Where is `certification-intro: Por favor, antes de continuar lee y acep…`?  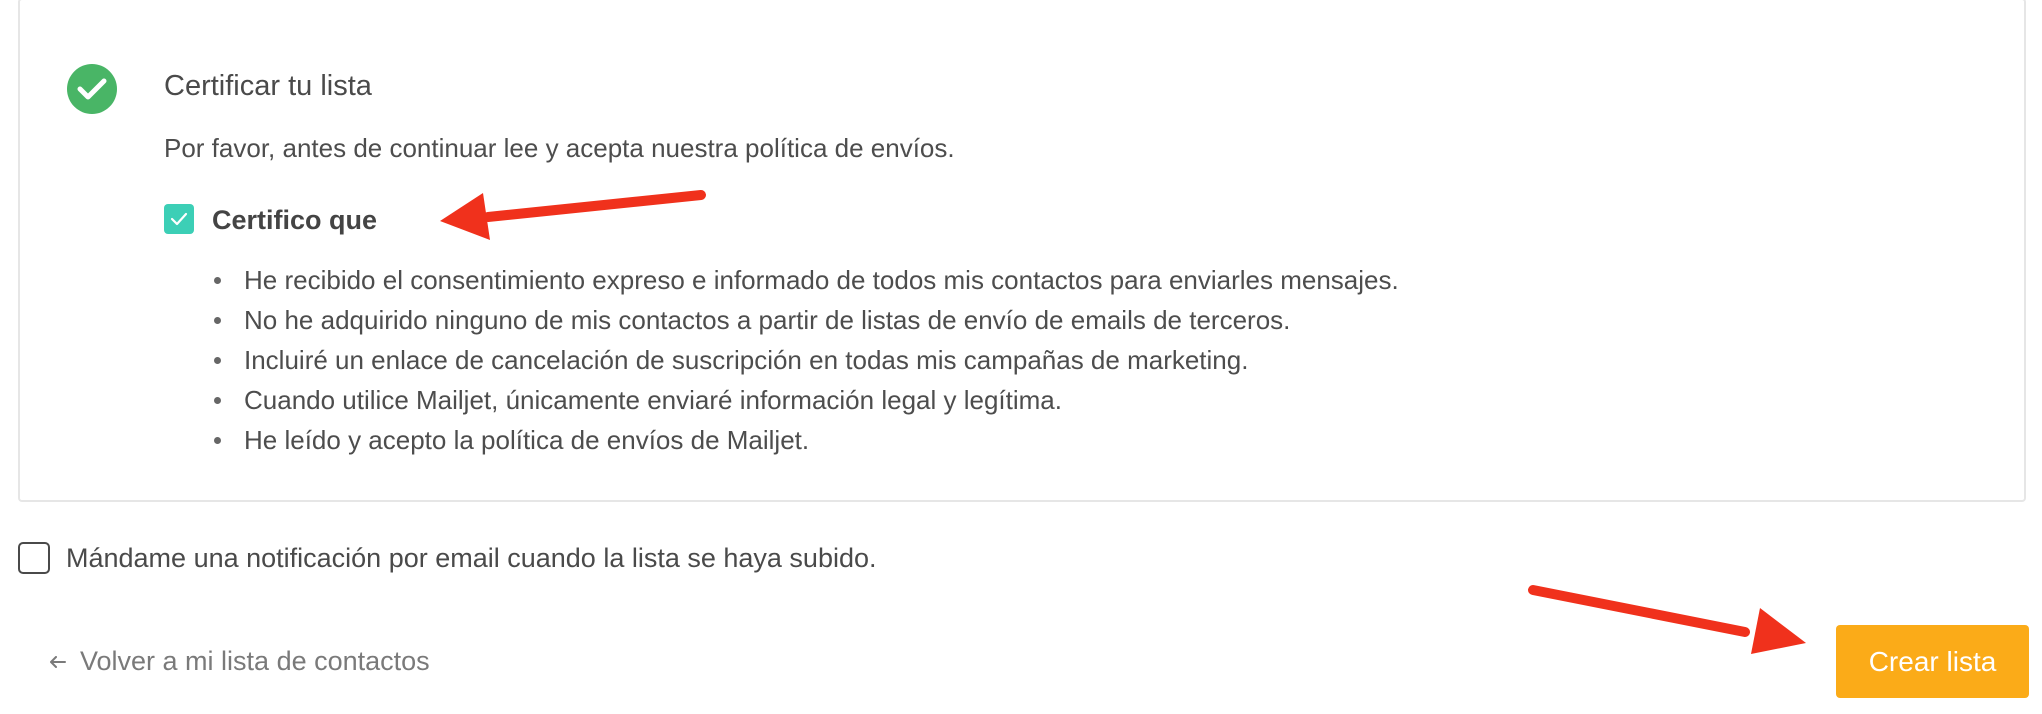 certification-intro: Por favor, antes de continuar lee y acep… is located at coordinates (559, 148).